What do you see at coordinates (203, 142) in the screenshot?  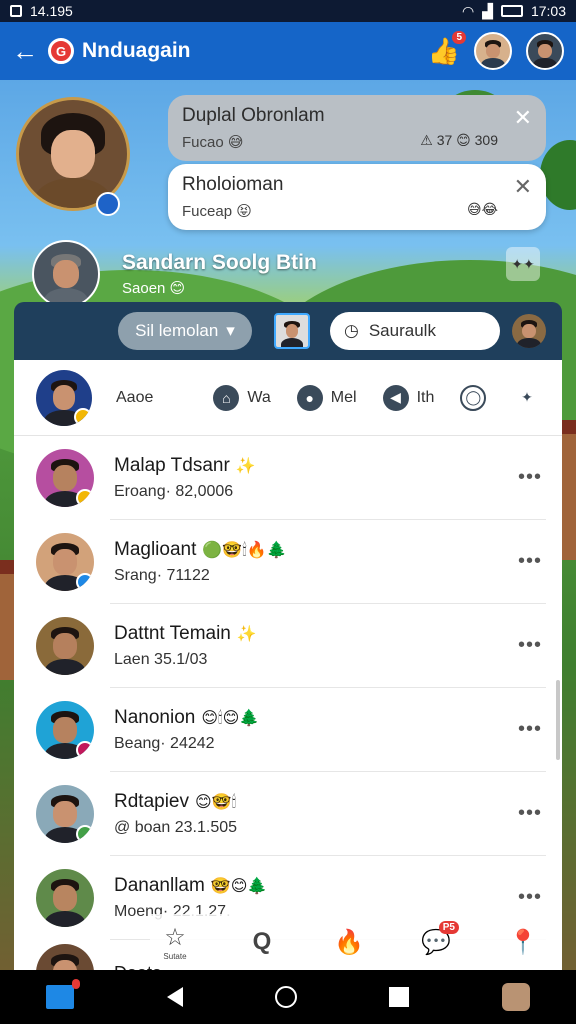 I see `notification-sub: Fucao` at bounding box center [203, 142].